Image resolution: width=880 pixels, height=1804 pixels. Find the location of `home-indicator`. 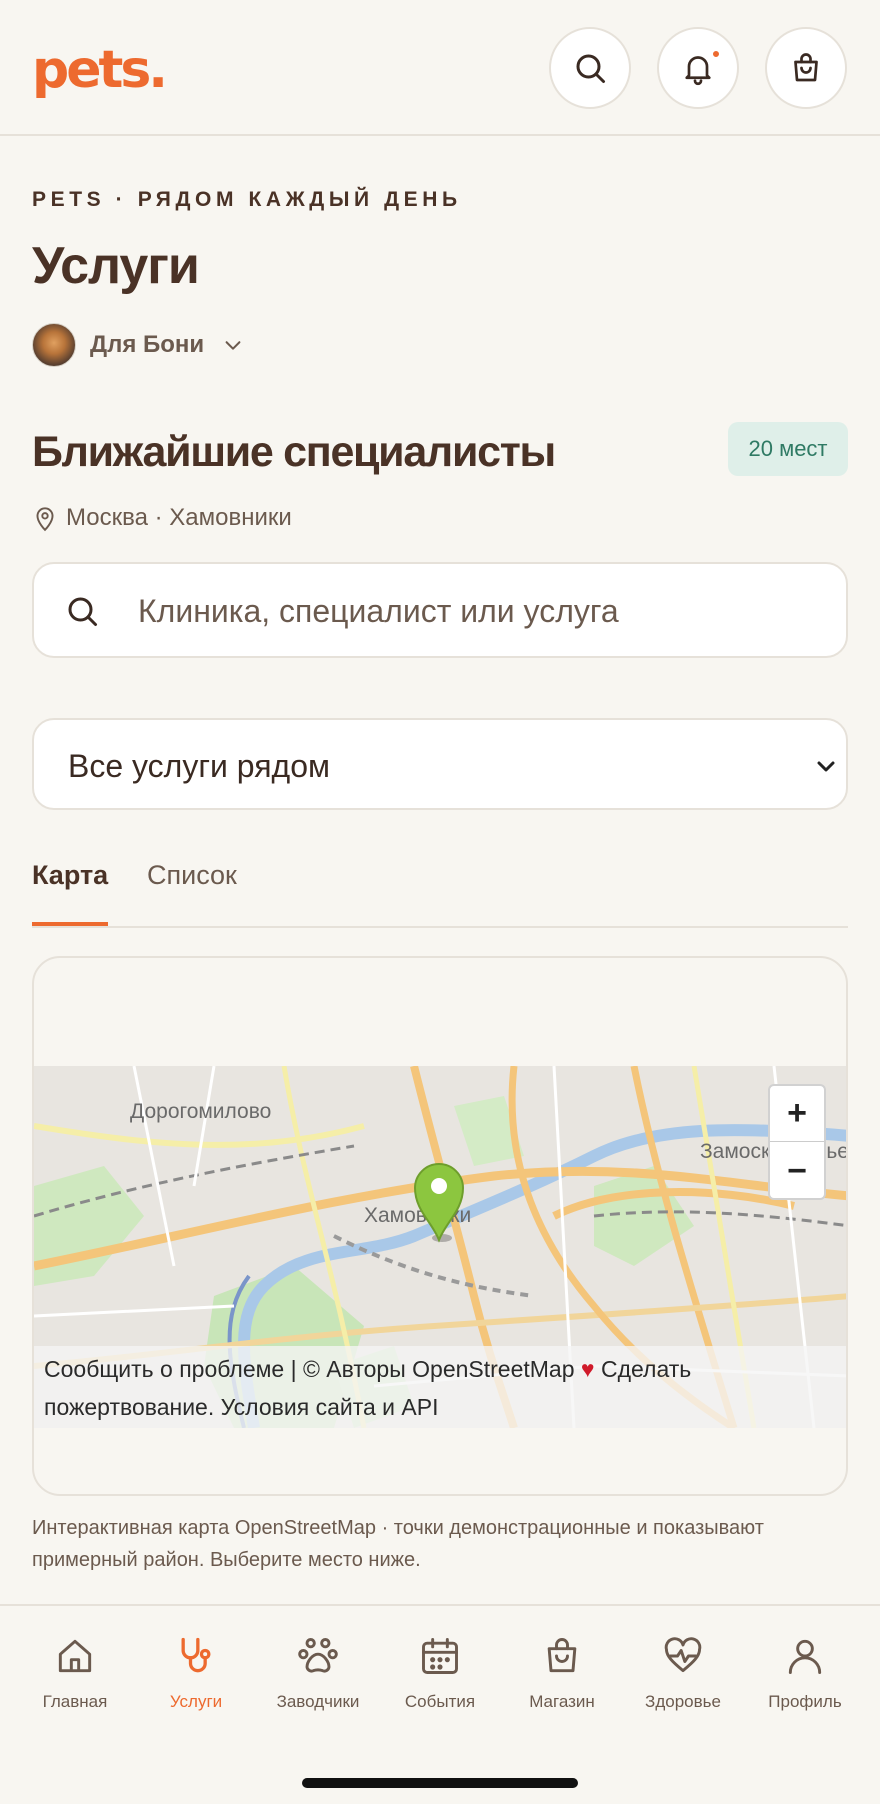

home-indicator is located at coordinates (440, 1783).